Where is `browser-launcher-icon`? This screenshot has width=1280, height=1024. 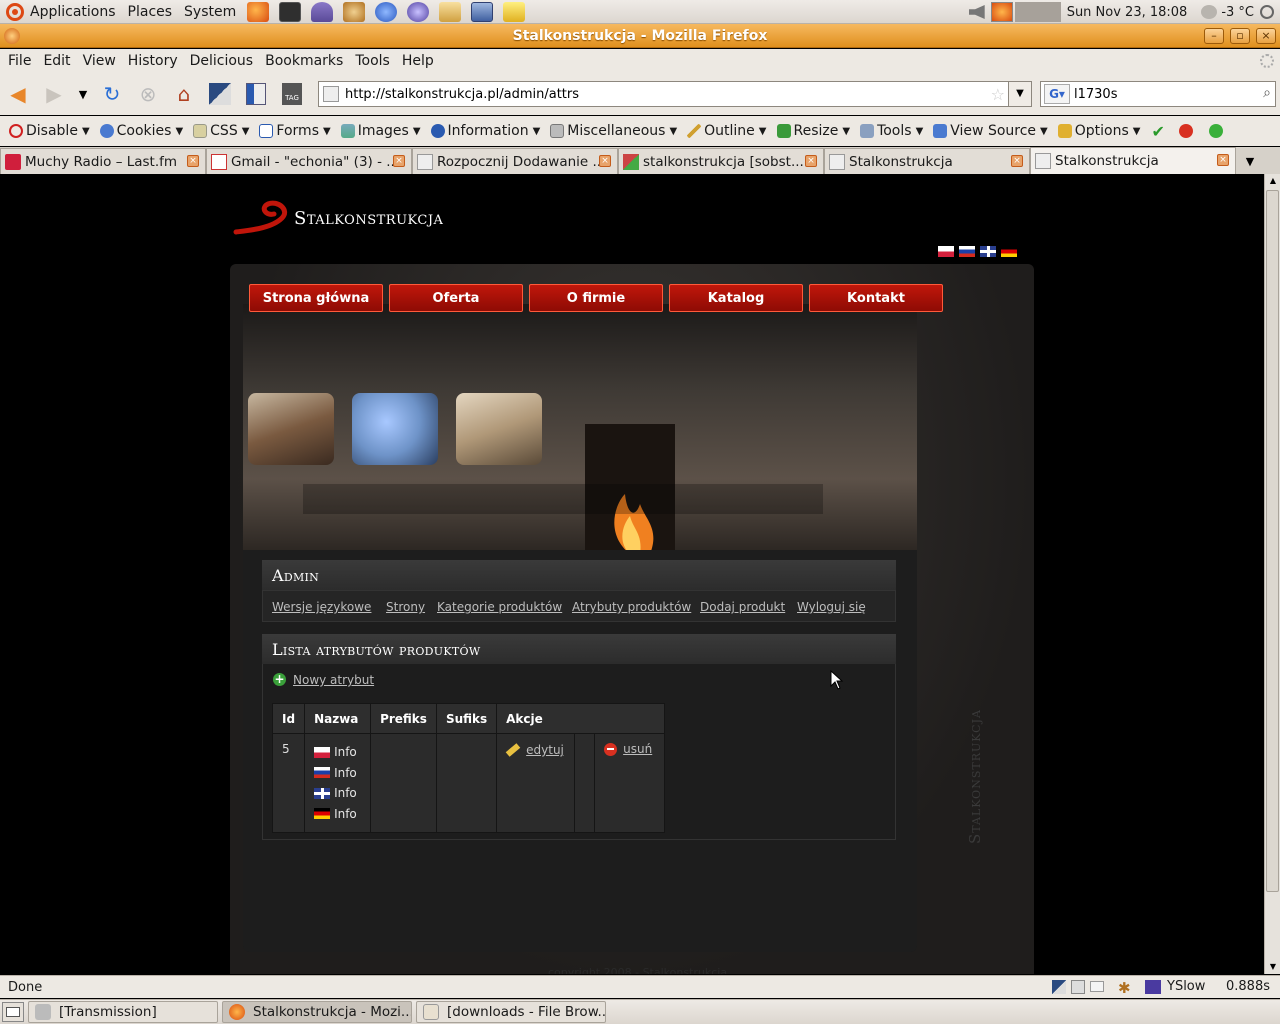
browser-launcher-icon is located at coordinates (386, 11).